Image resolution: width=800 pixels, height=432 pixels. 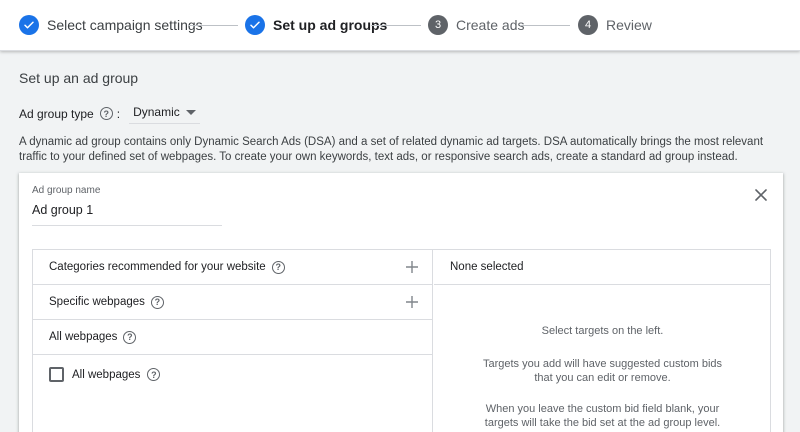 I want to click on step-review: 4 Review, so click(x=615, y=25).